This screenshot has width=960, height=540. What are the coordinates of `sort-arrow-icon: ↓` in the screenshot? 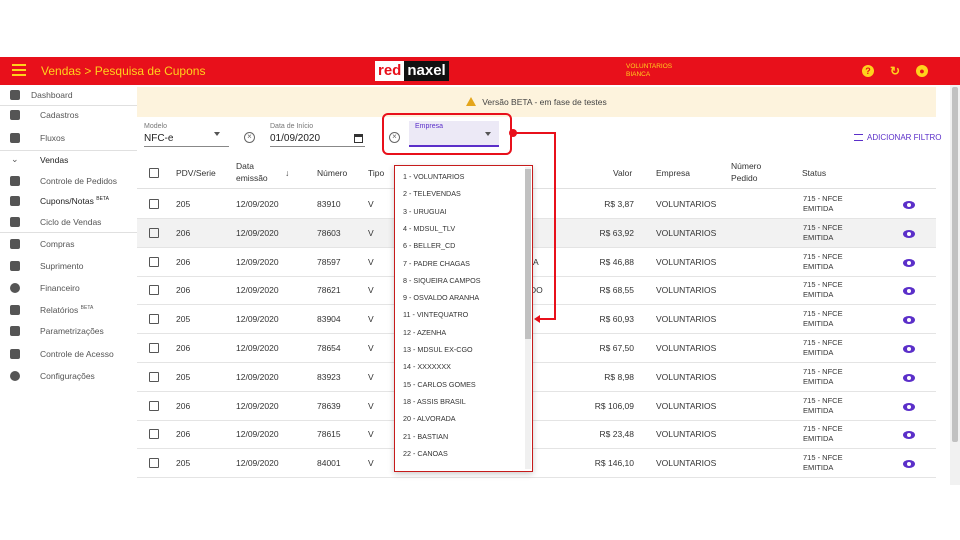 It's located at (287, 173).